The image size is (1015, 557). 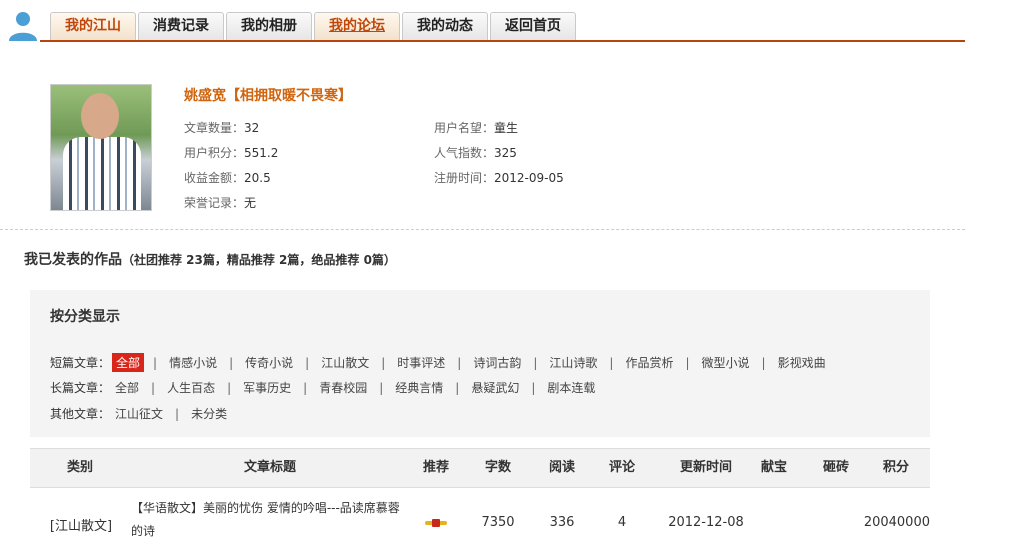 I want to click on col-comments: 评论, so click(x=621, y=467).